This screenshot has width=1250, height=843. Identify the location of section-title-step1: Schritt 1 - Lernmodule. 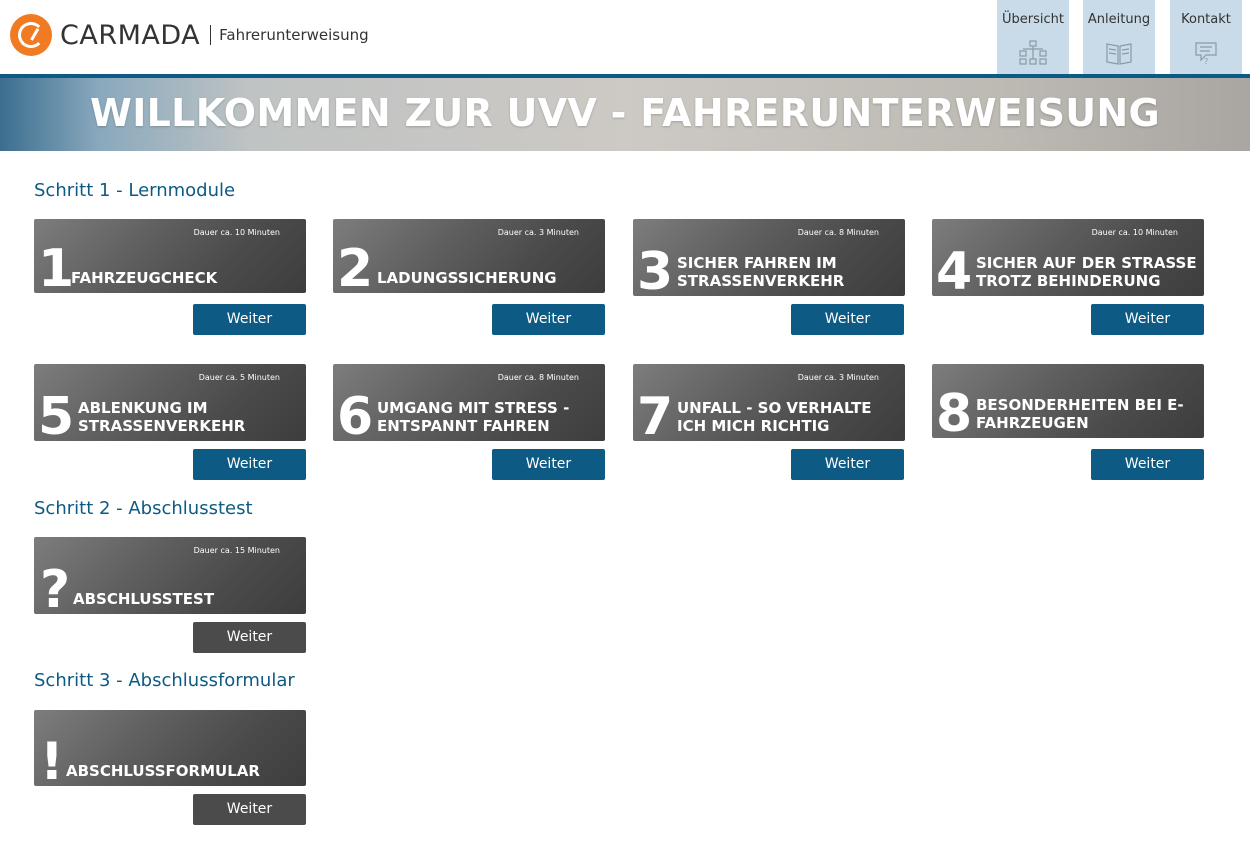
(135, 190).